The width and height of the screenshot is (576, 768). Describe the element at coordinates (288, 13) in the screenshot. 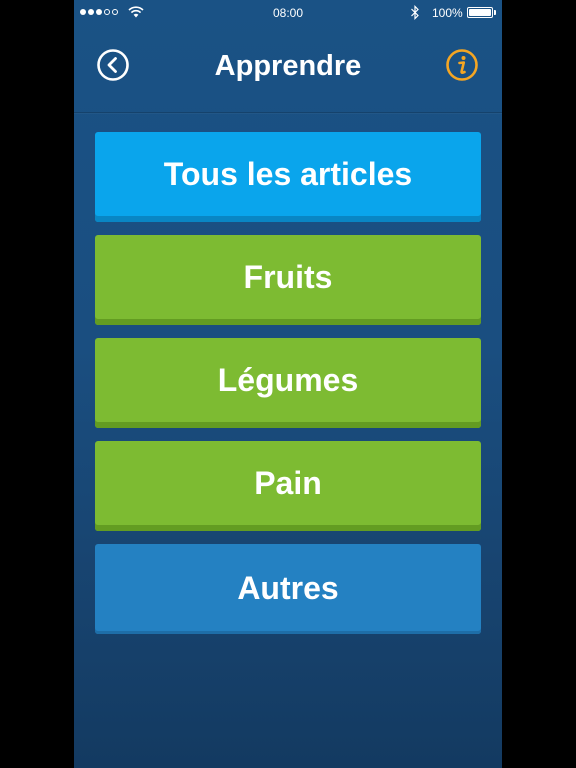

I see `status-bar: 08:00 100%` at that location.